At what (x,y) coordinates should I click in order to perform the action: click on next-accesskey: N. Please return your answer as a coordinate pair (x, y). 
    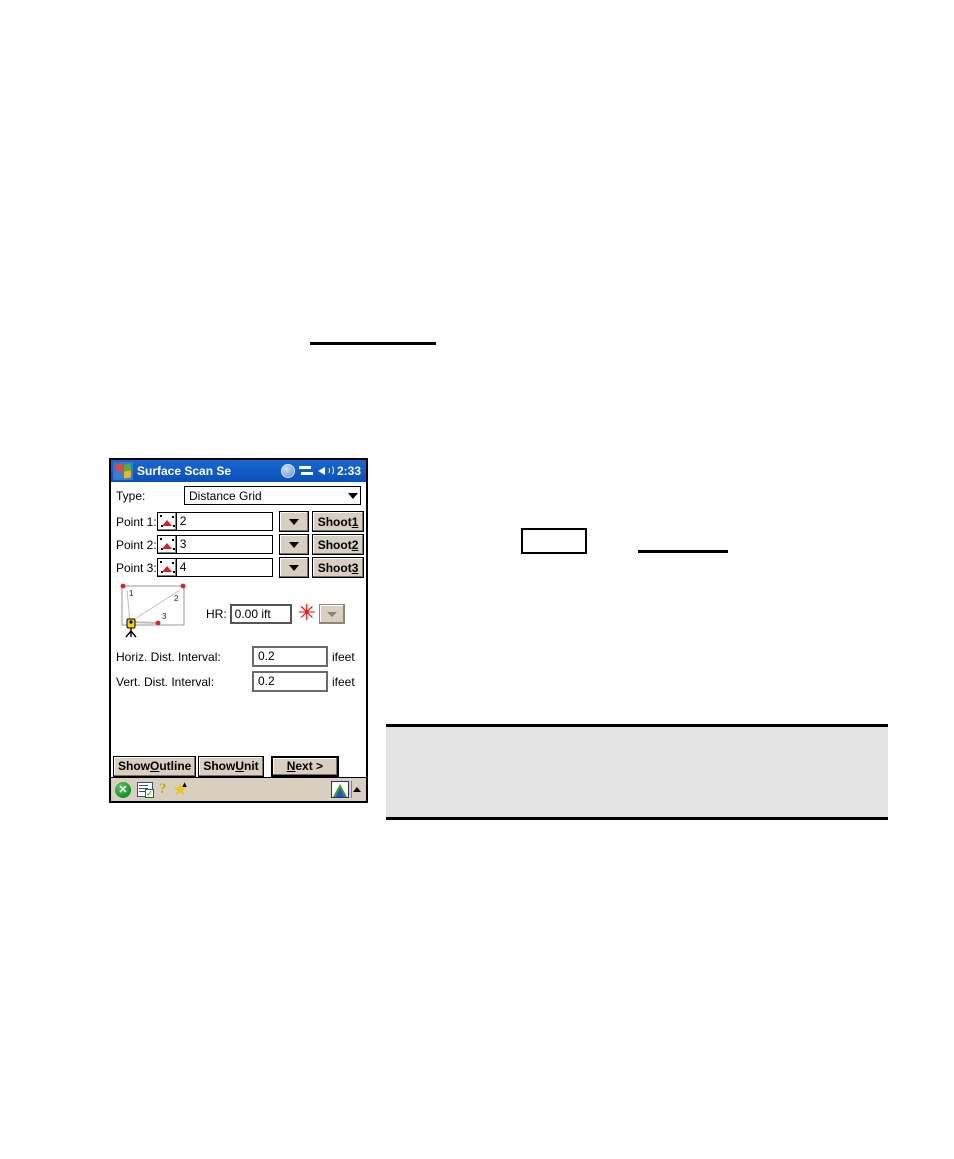
    Looking at the image, I should click on (291, 766).